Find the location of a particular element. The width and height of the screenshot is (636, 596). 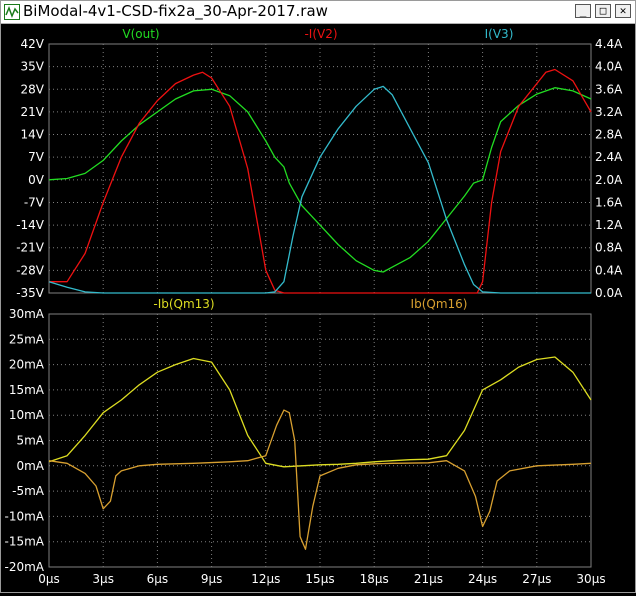

top-left-tick-label: -14V is located at coordinates (30, 225).